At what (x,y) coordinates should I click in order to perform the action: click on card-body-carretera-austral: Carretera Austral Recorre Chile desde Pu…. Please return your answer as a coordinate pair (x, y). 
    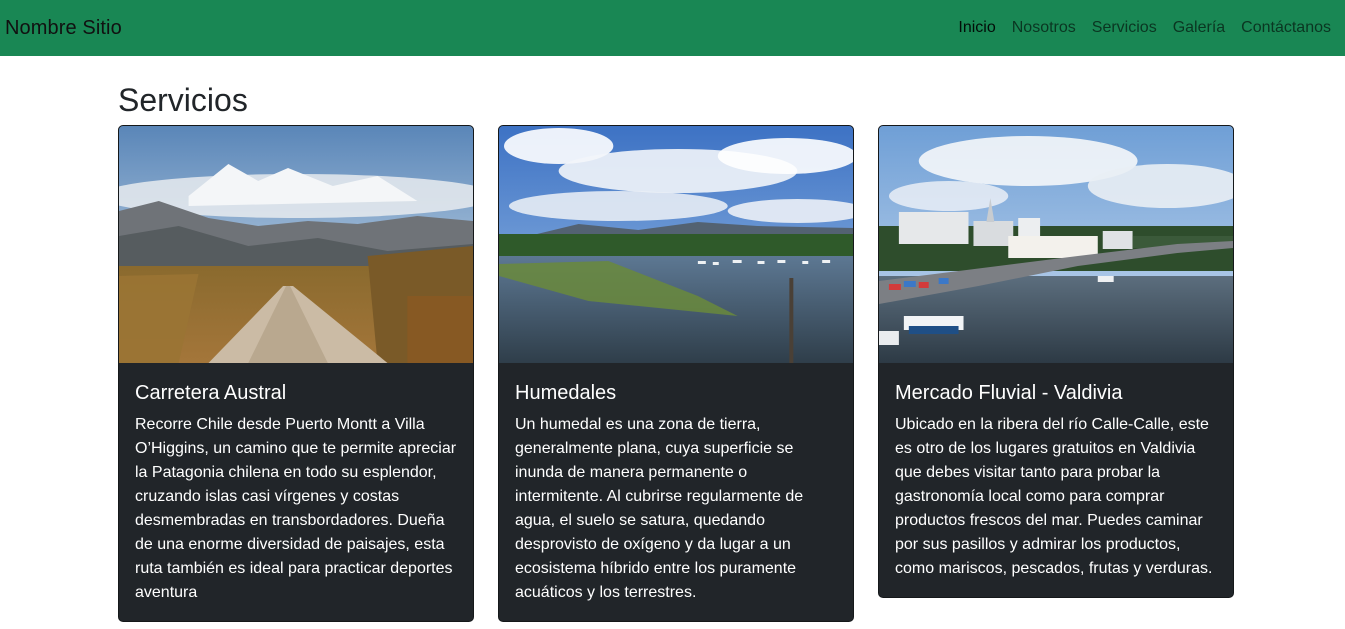
    Looking at the image, I should click on (296, 492).